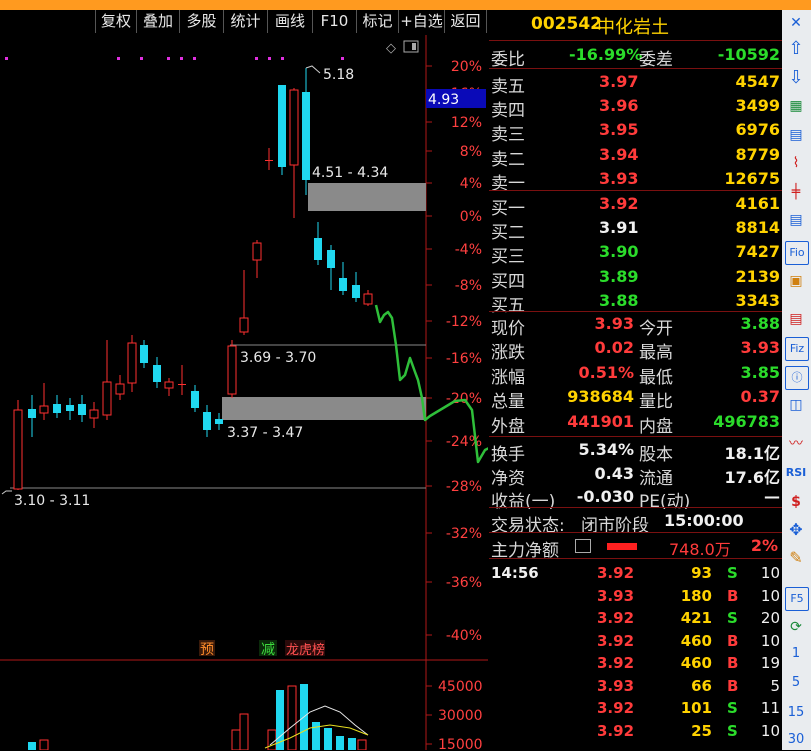 The height and width of the screenshot is (751, 811). What do you see at coordinates (464, 322) in the screenshot?
I see `y-axis-label: -12%` at bounding box center [464, 322].